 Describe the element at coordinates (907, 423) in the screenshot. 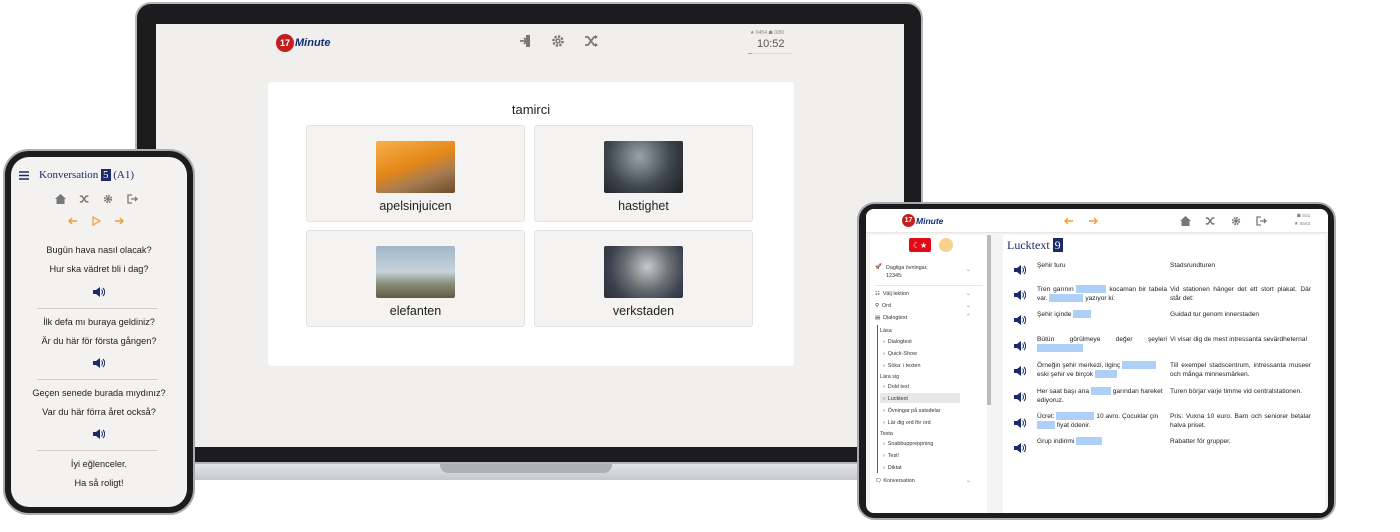

I see `sidebar-subitem: › Lär dig ord för ord` at that location.